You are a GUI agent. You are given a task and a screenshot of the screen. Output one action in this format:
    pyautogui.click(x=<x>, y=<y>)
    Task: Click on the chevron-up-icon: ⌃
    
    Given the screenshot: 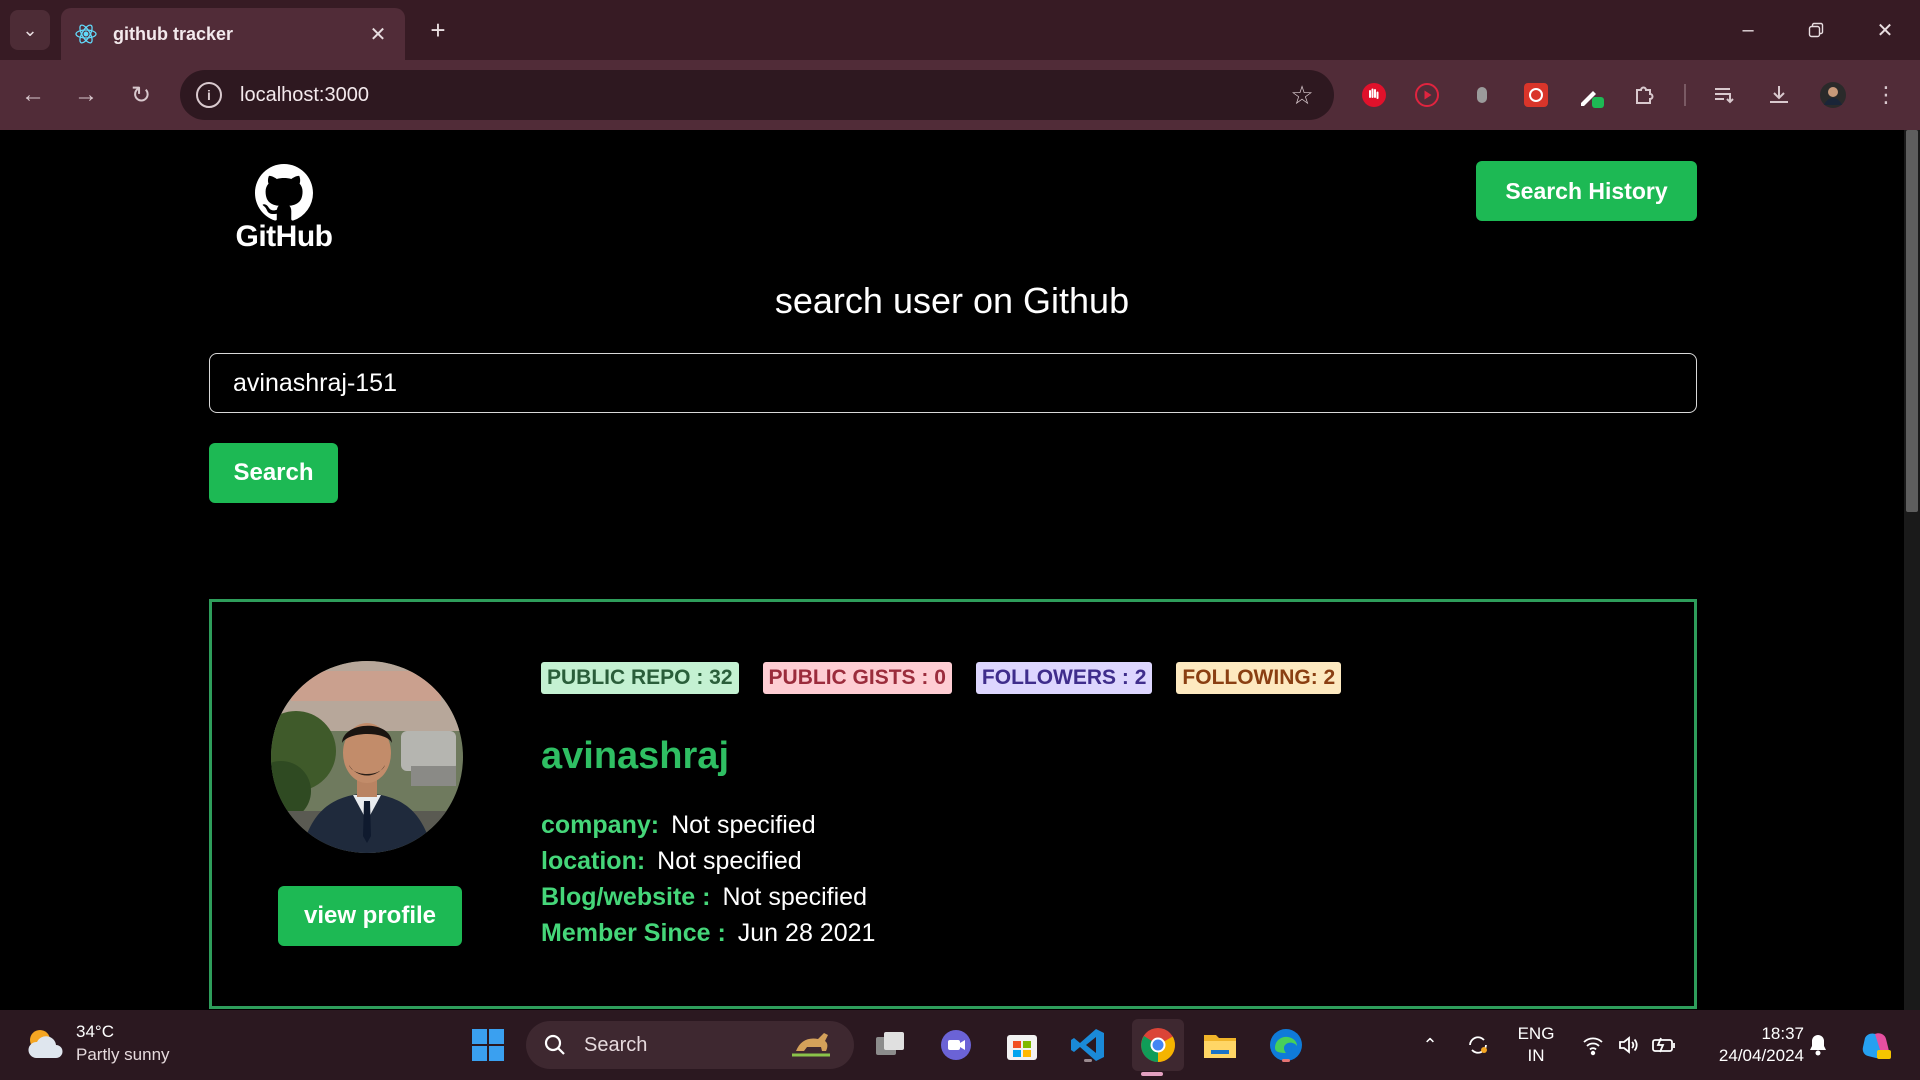 What is the action you would take?
    pyautogui.click(x=1430, y=1045)
    